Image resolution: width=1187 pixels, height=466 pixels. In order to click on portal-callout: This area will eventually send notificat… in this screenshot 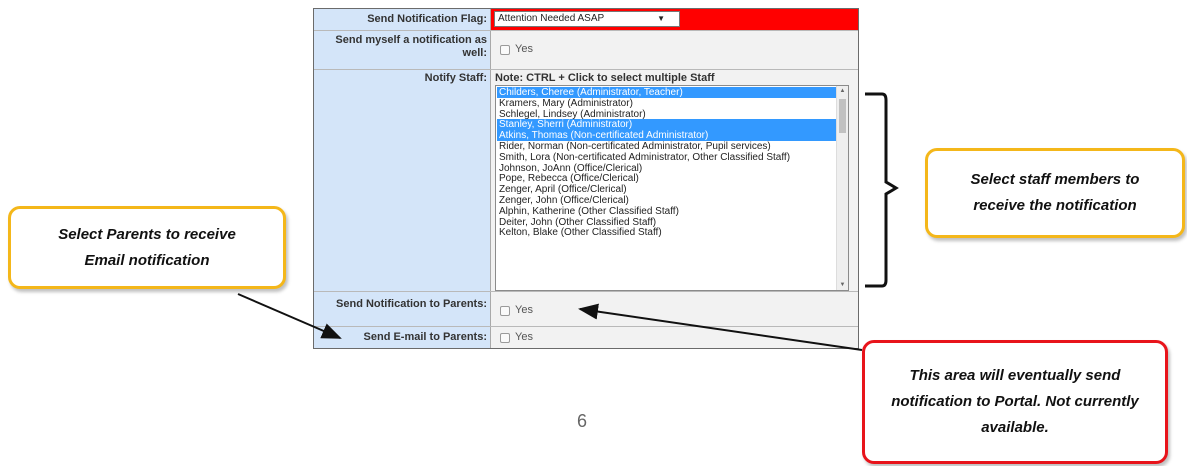, I will do `click(1015, 402)`.